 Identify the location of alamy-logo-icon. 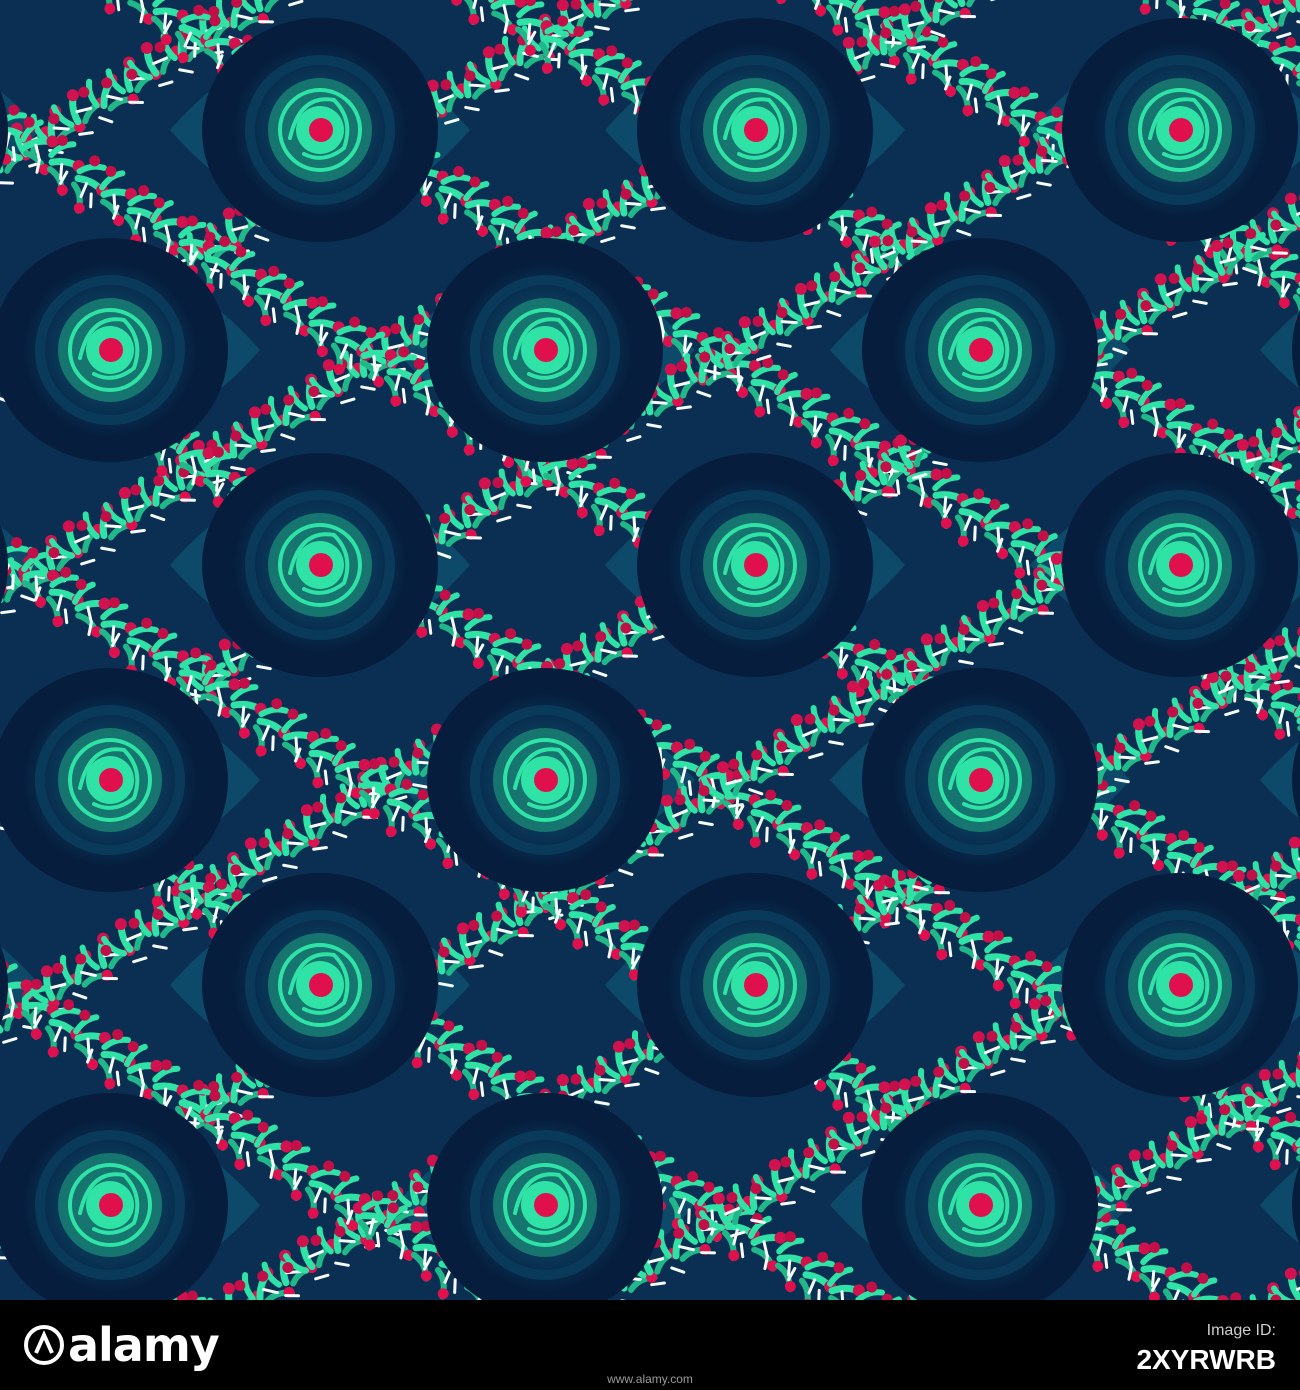
(44, 1345).